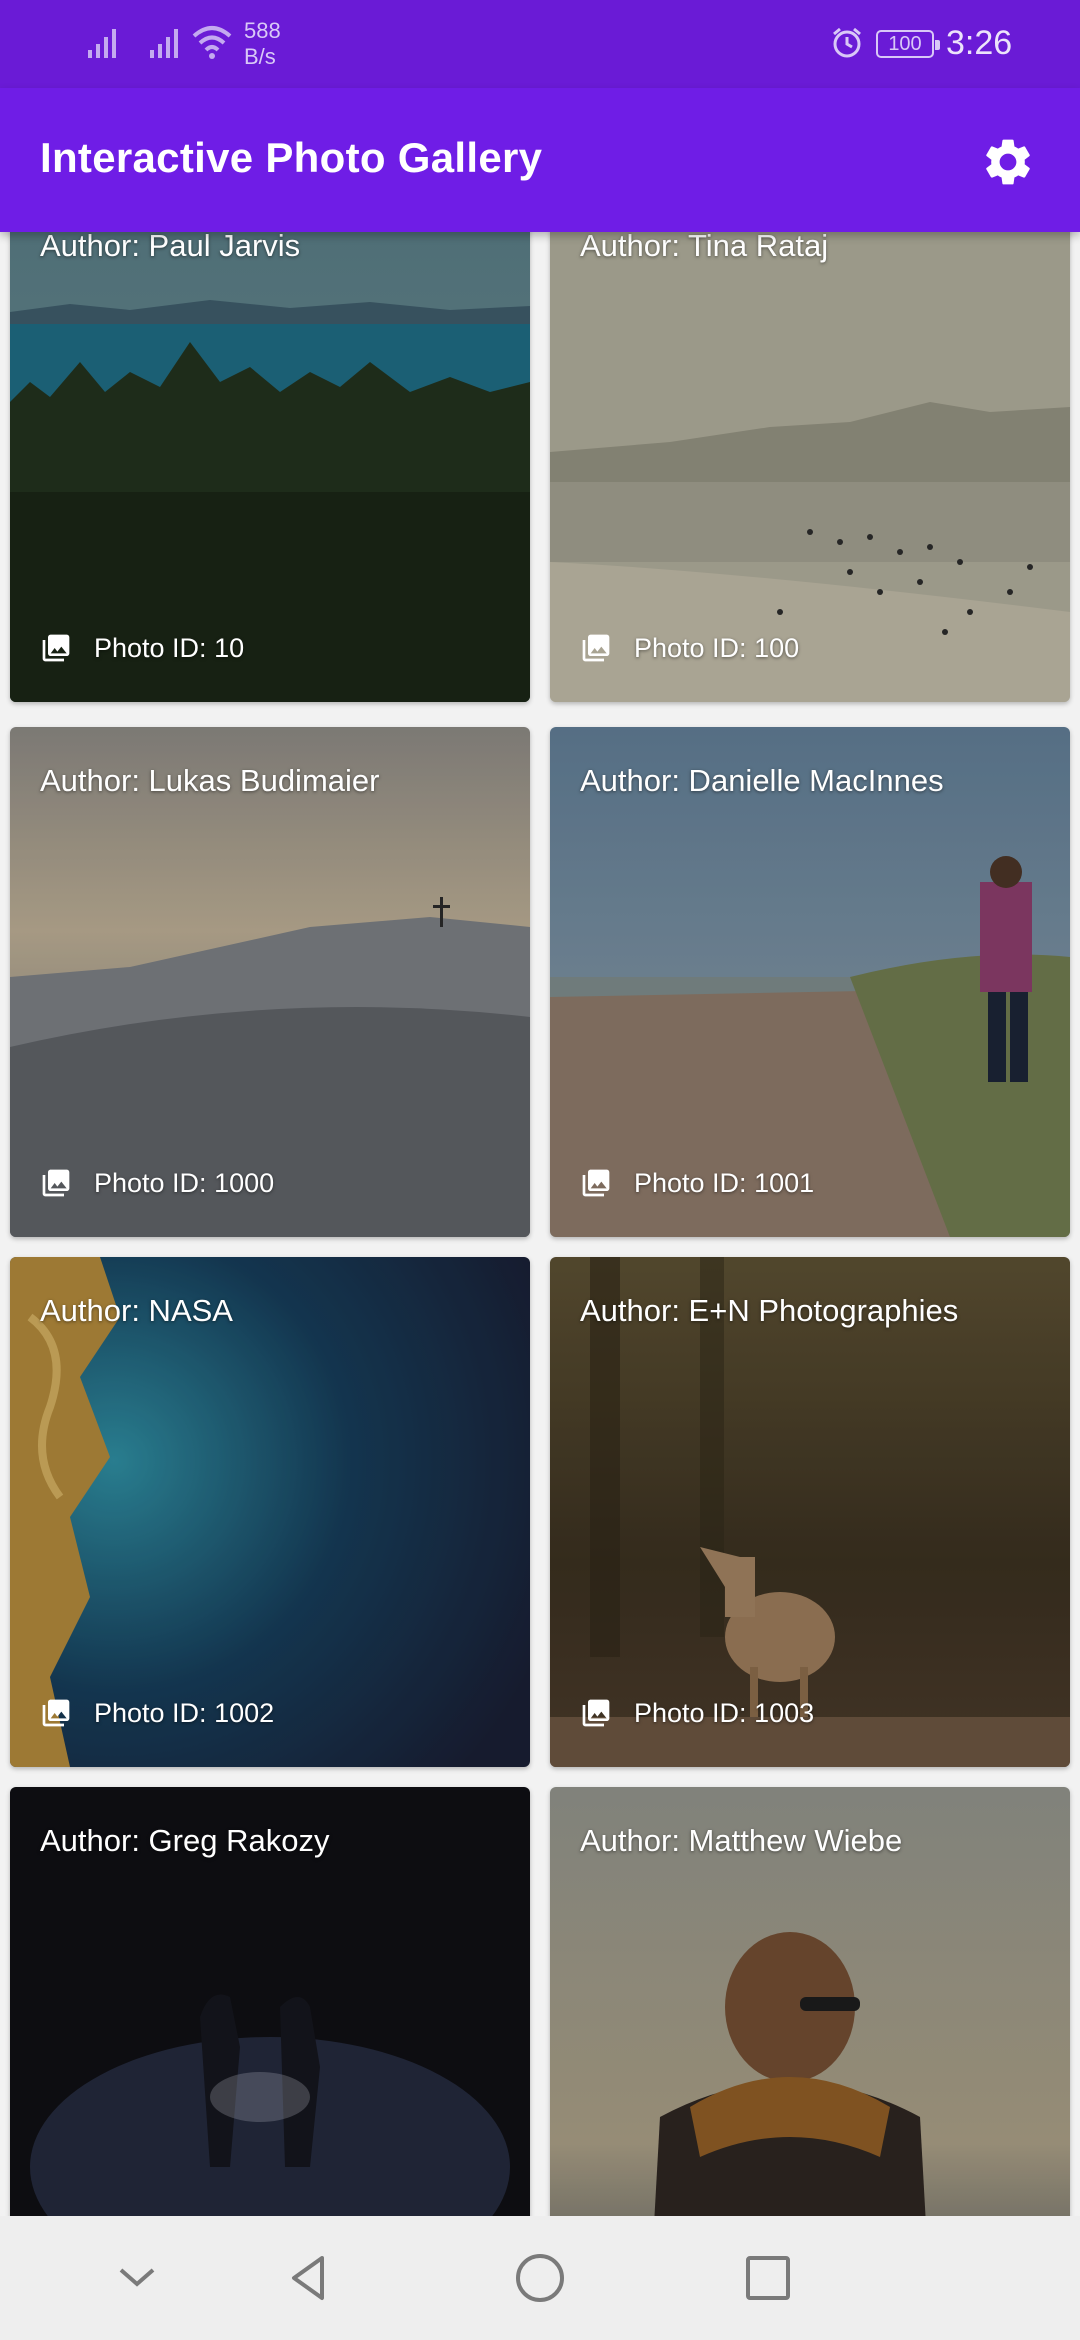  What do you see at coordinates (184, 1712) in the screenshot?
I see `photo-id-label: Photo ID: 1002` at bounding box center [184, 1712].